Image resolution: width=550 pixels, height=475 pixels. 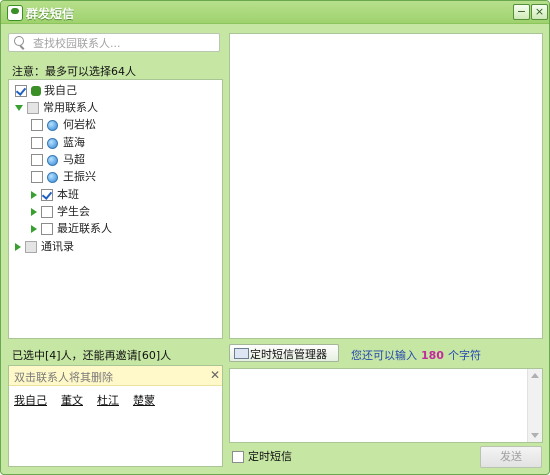 What do you see at coordinates (74, 71) in the screenshot?
I see `selection-limit-note: 注意：最多可以选择64人` at bounding box center [74, 71].